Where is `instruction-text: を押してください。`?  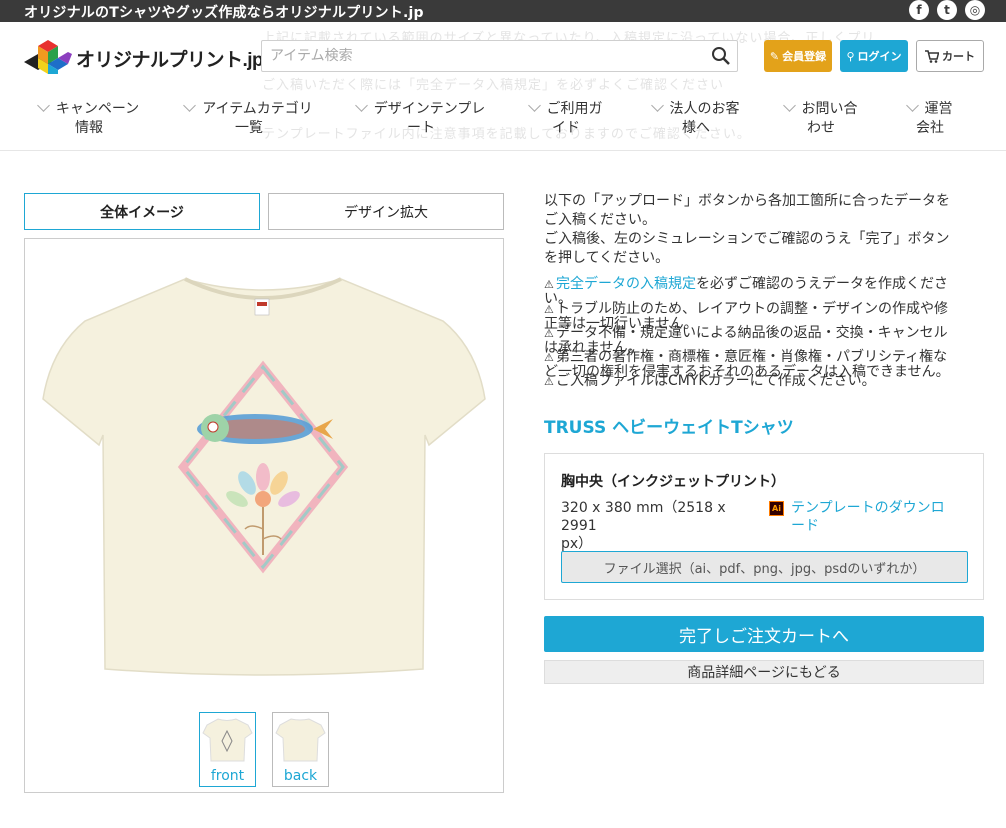
instruction-text: を押してください。 is located at coordinates (607, 258).